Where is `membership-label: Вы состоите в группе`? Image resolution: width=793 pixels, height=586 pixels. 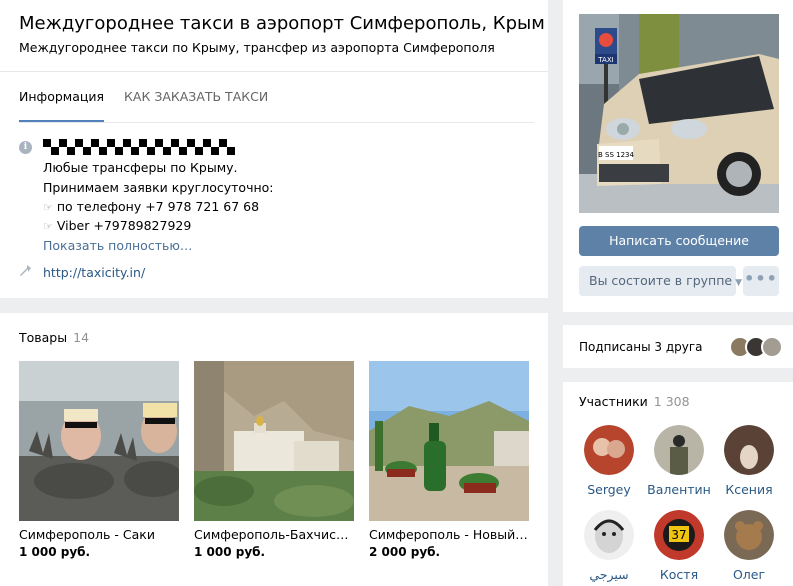
membership-label: Вы состоите в группе is located at coordinates (661, 280).